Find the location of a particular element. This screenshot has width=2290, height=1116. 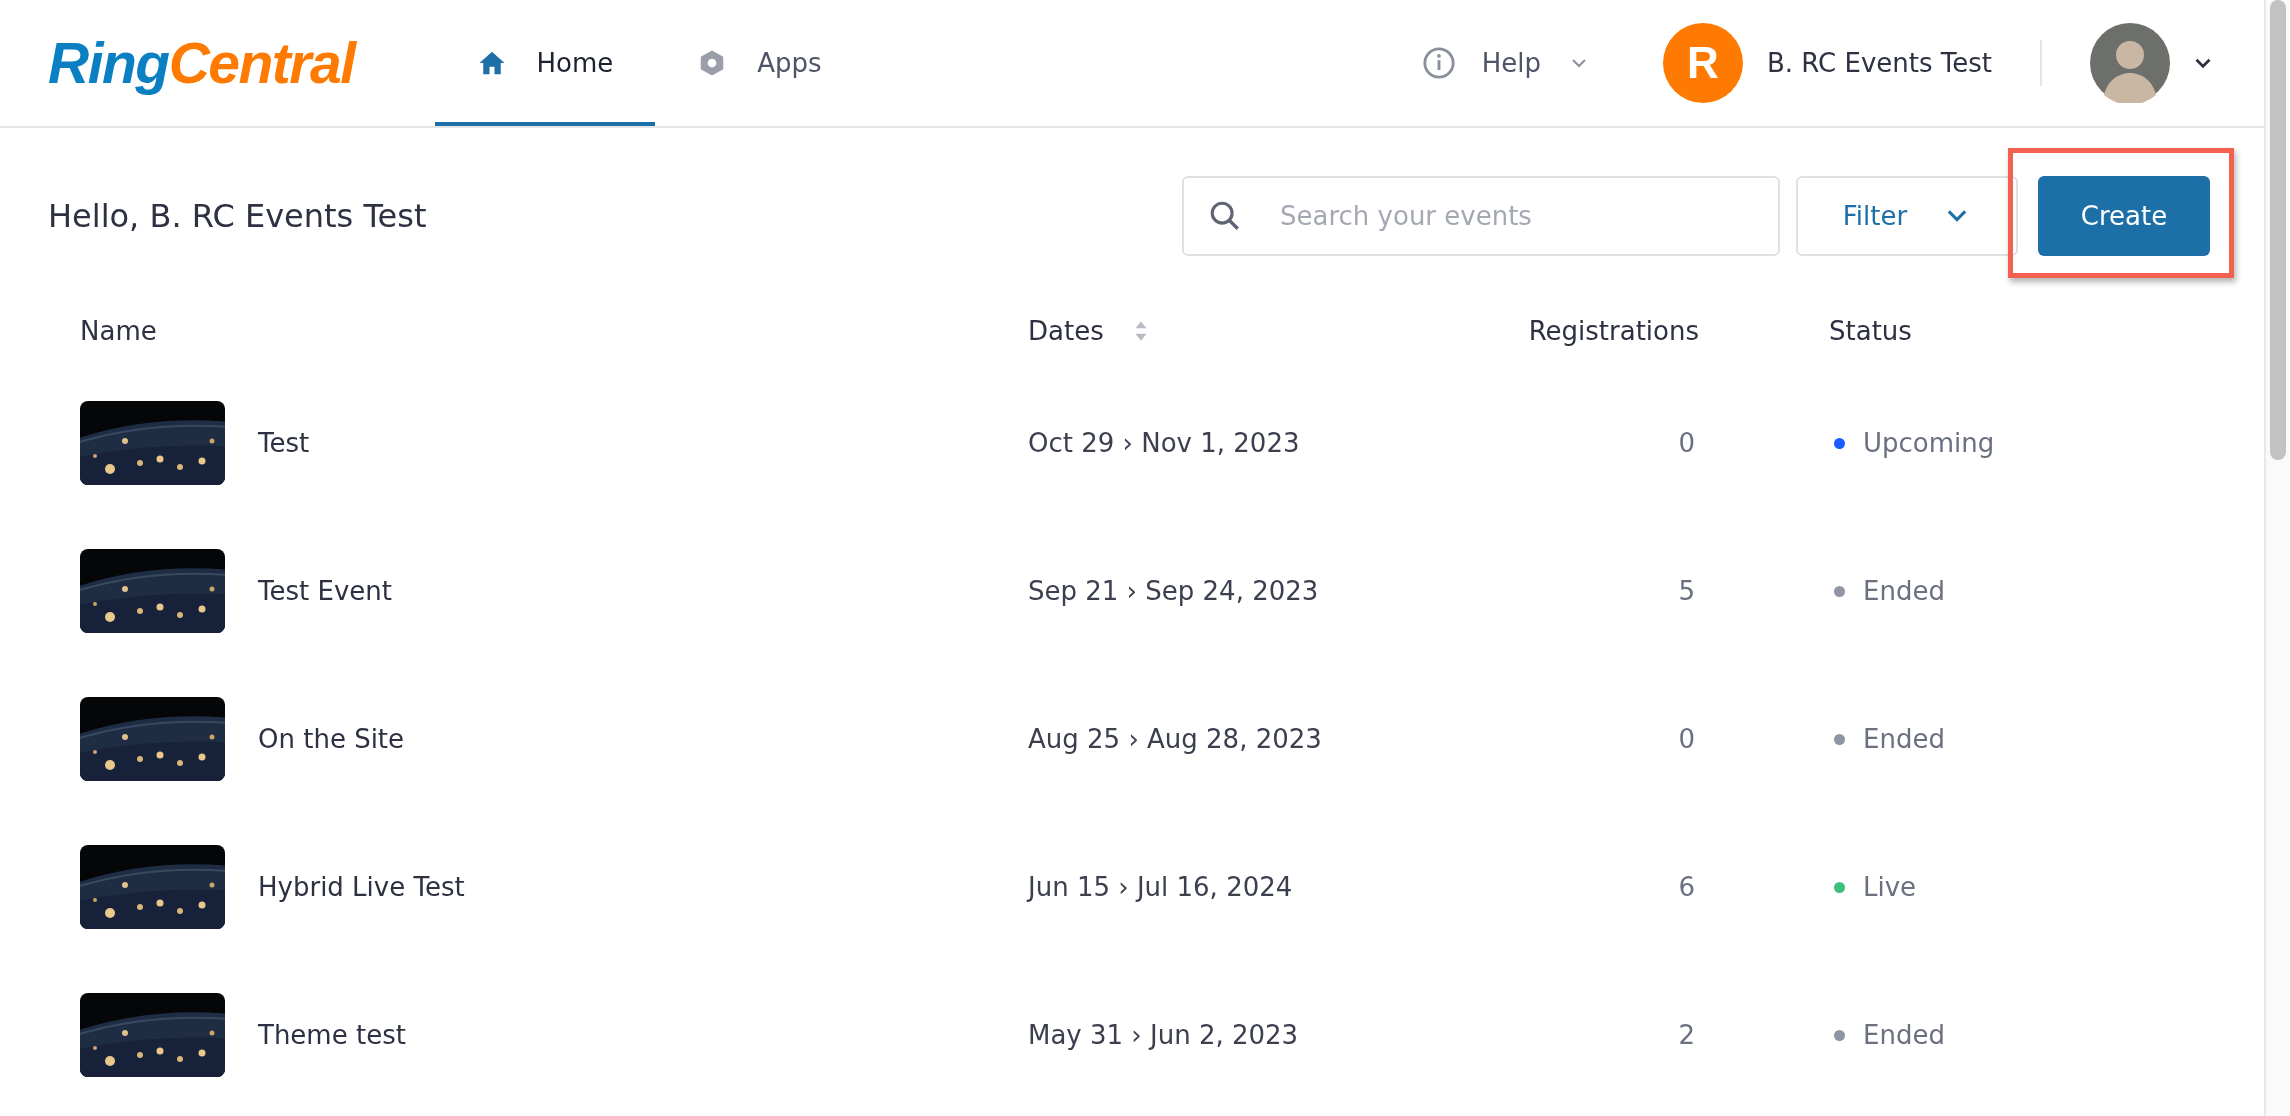

help-menu: Help is located at coordinates (1506, 63).